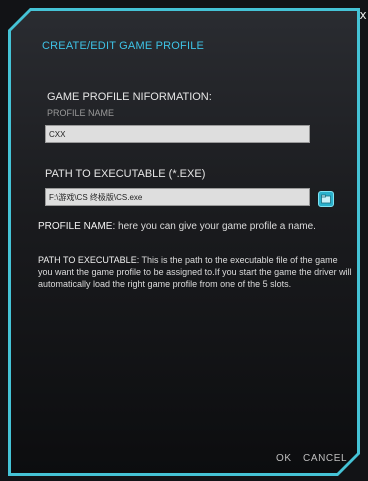  What do you see at coordinates (363, 15) in the screenshot?
I see `close-icon: x` at bounding box center [363, 15].